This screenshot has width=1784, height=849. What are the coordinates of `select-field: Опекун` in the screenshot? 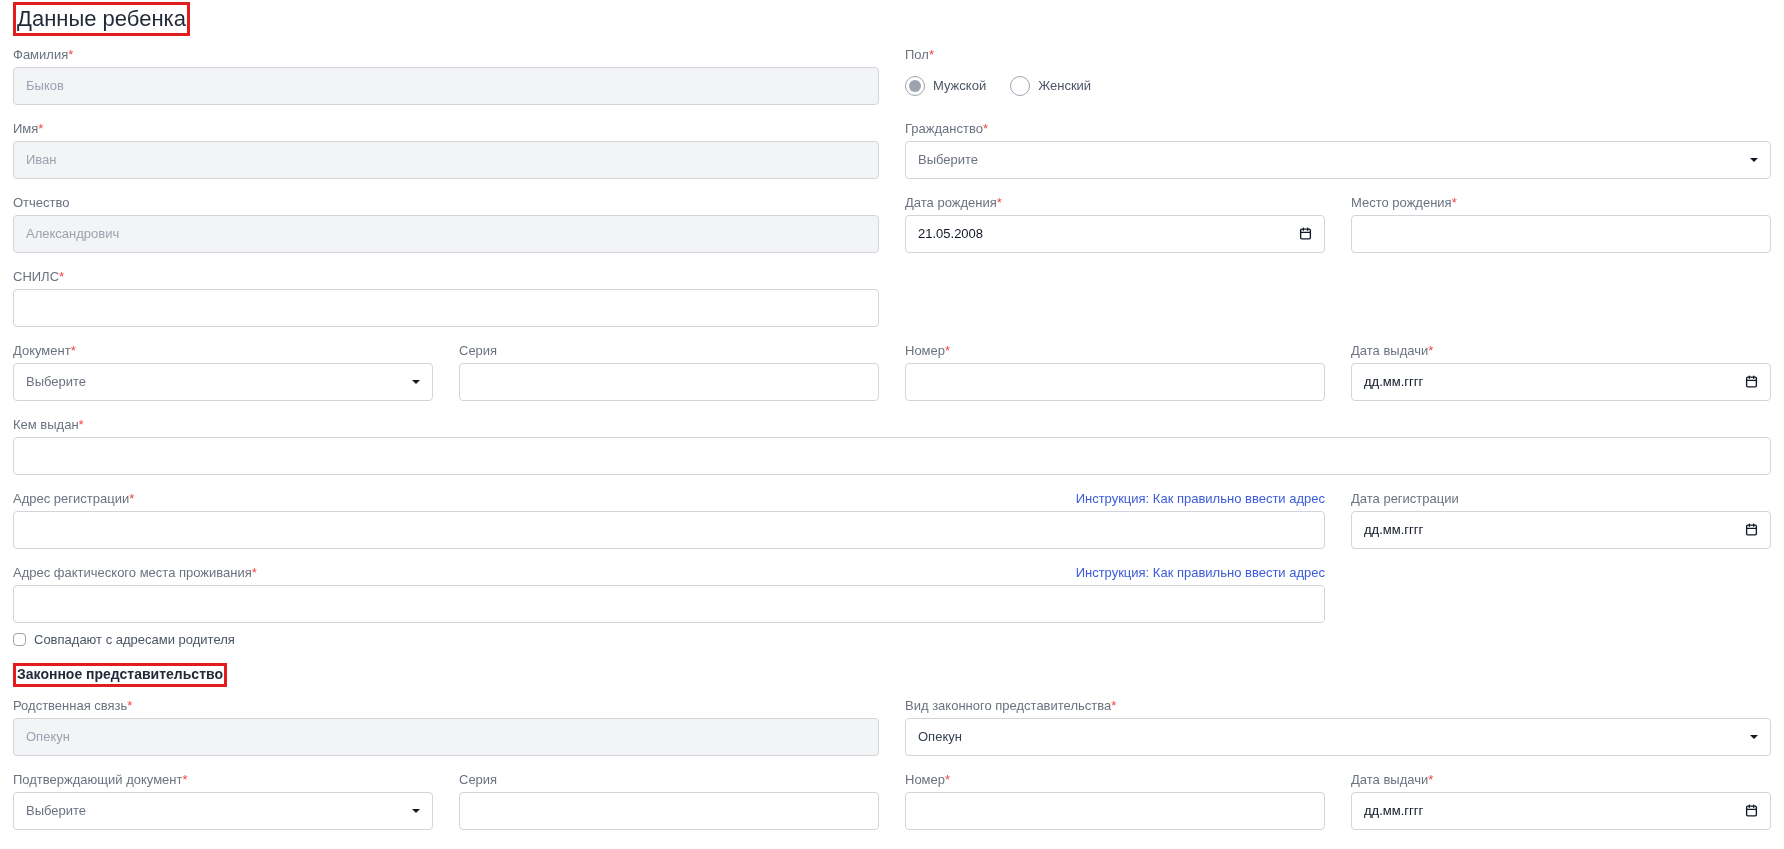 It's located at (1338, 736).